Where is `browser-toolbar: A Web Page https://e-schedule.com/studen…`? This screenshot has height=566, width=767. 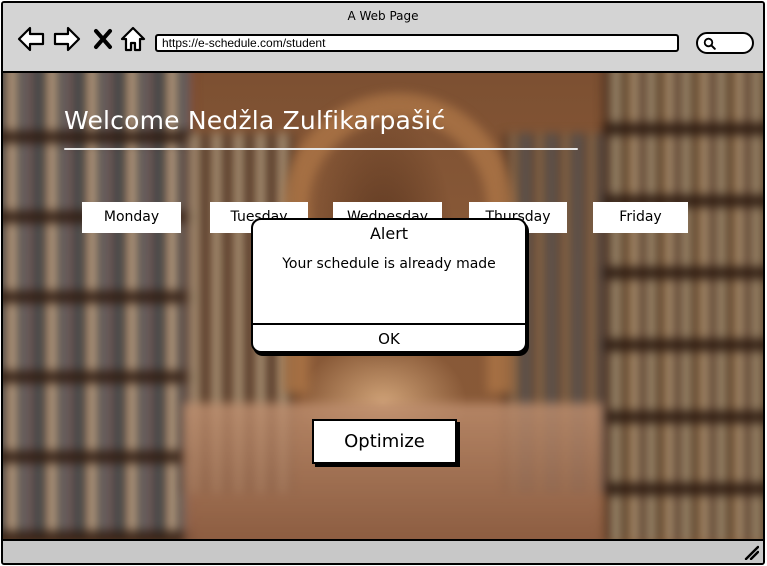
browser-toolbar: A Web Page https://e-schedule.com/studen… is located at coordinates (383, 38).